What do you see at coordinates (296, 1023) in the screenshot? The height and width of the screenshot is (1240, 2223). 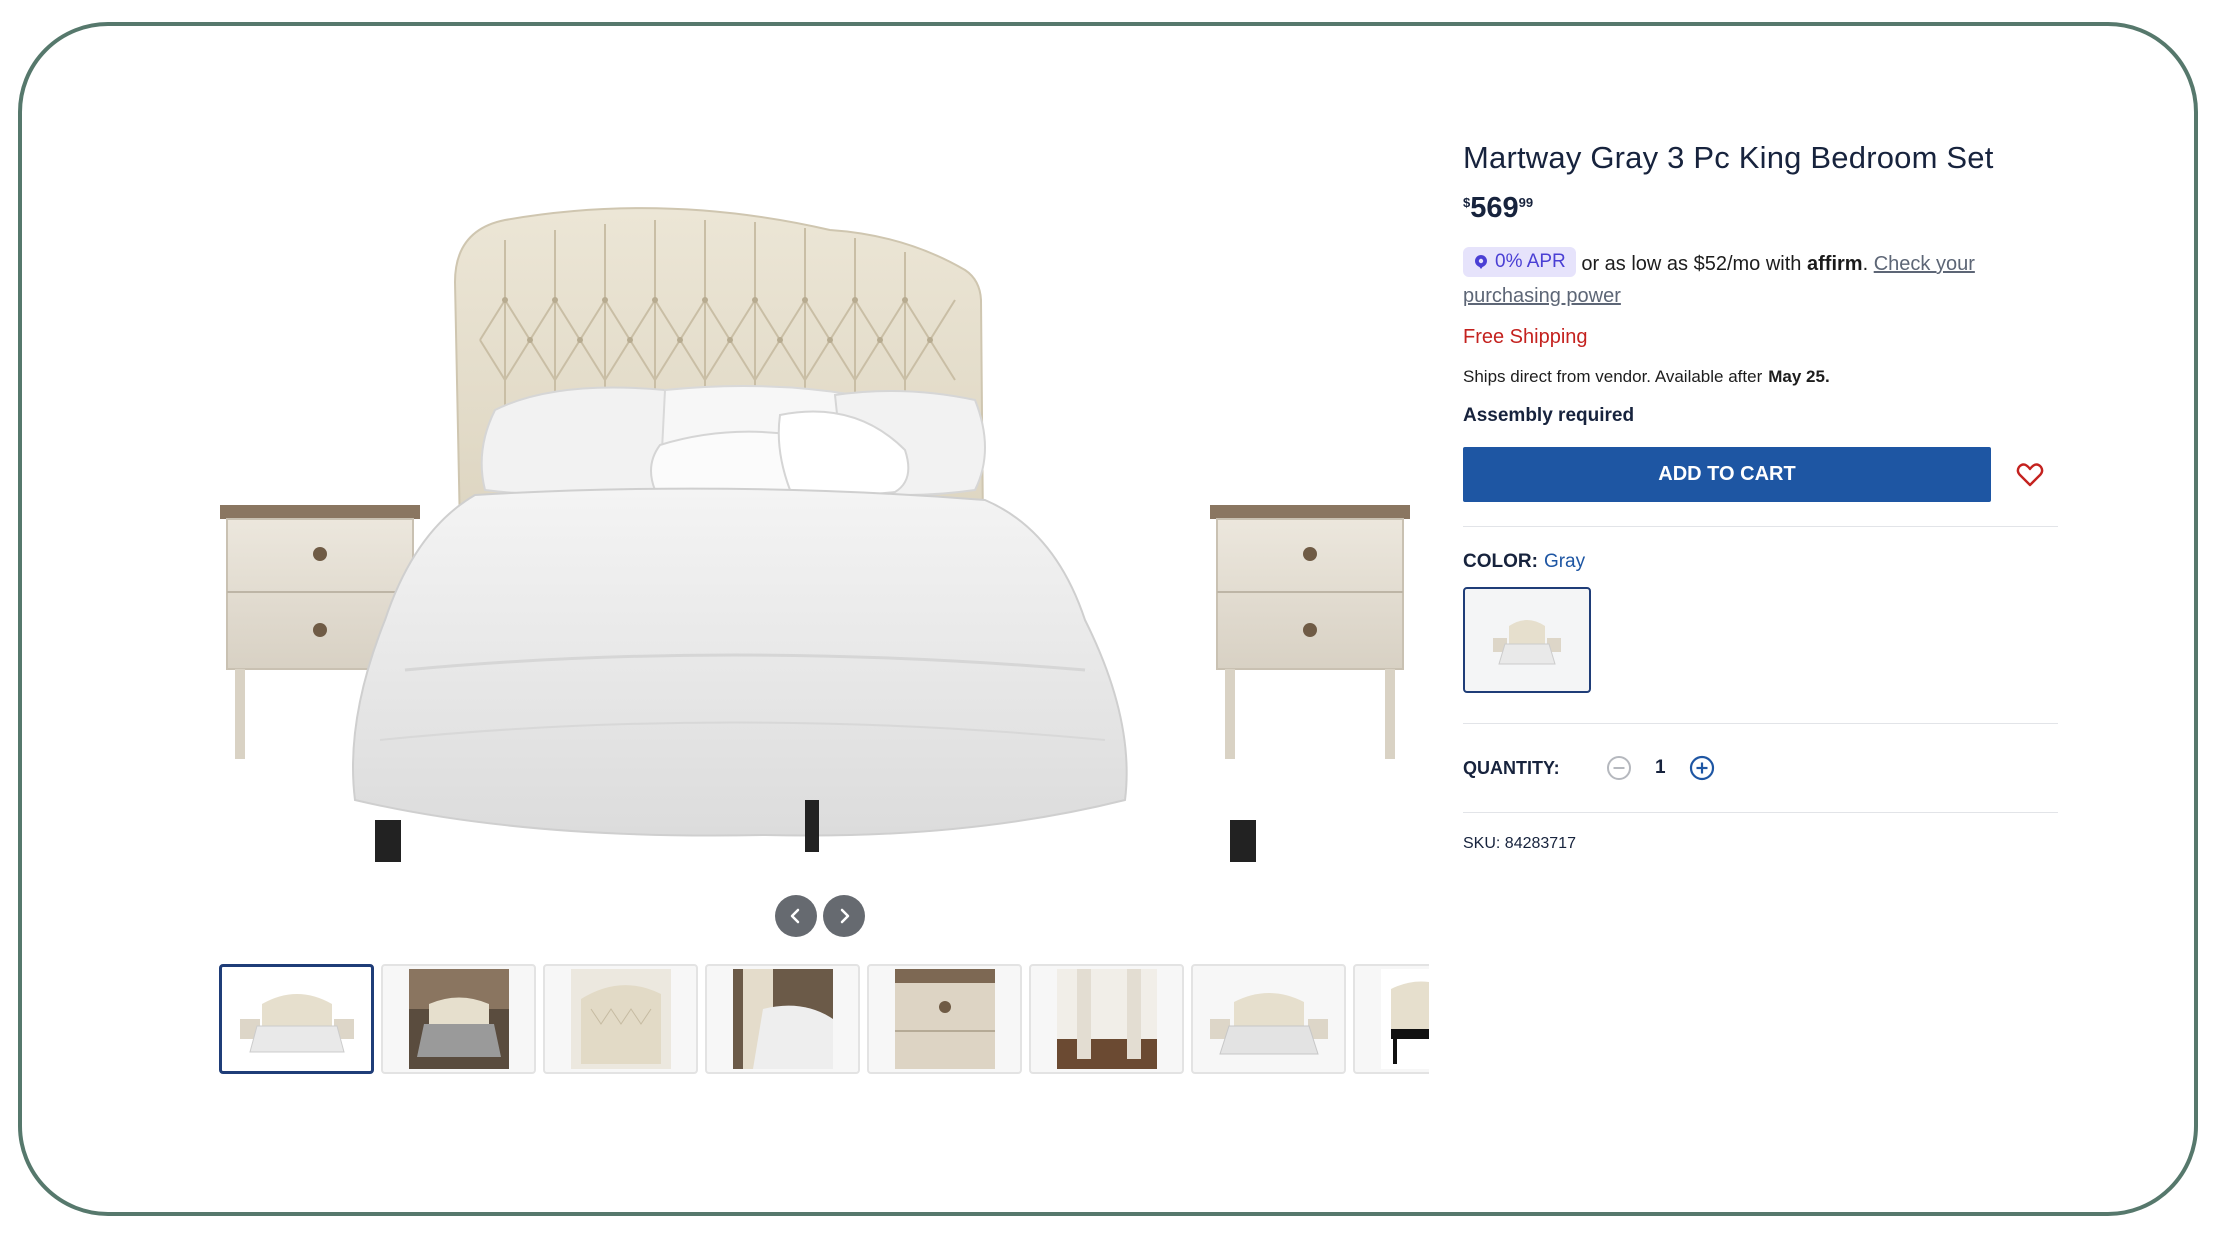 I see `bed-front-thumbnail-image` at bounding box center [296, 1023].